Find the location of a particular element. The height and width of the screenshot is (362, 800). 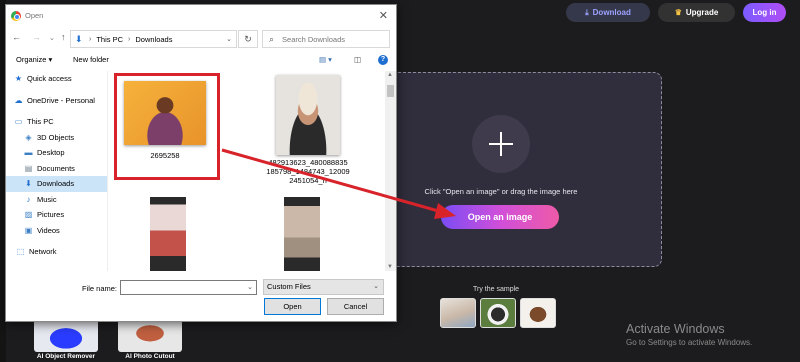

up-arrow-icon: ↑ is located at coordinates (63, 37).